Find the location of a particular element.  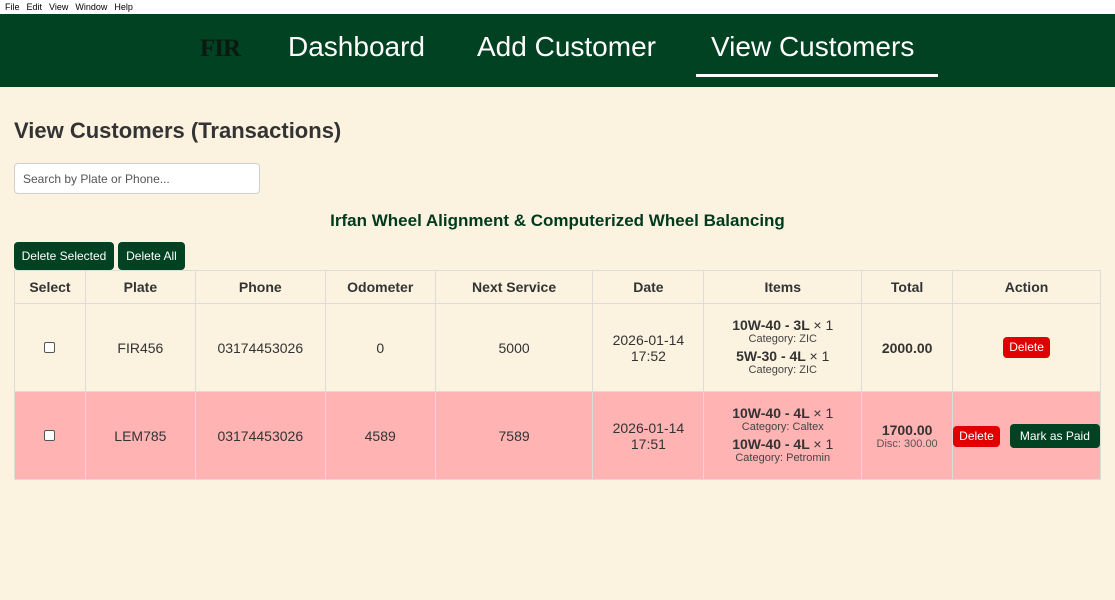

item-category: Category: Caltex is located at coordinates (782, 426).